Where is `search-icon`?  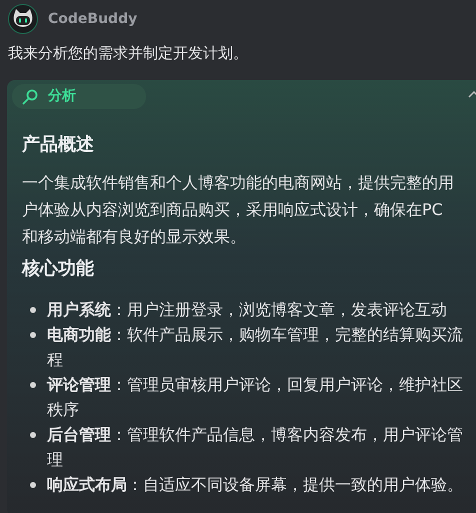
search-icon is located at coordinates (30, 96).